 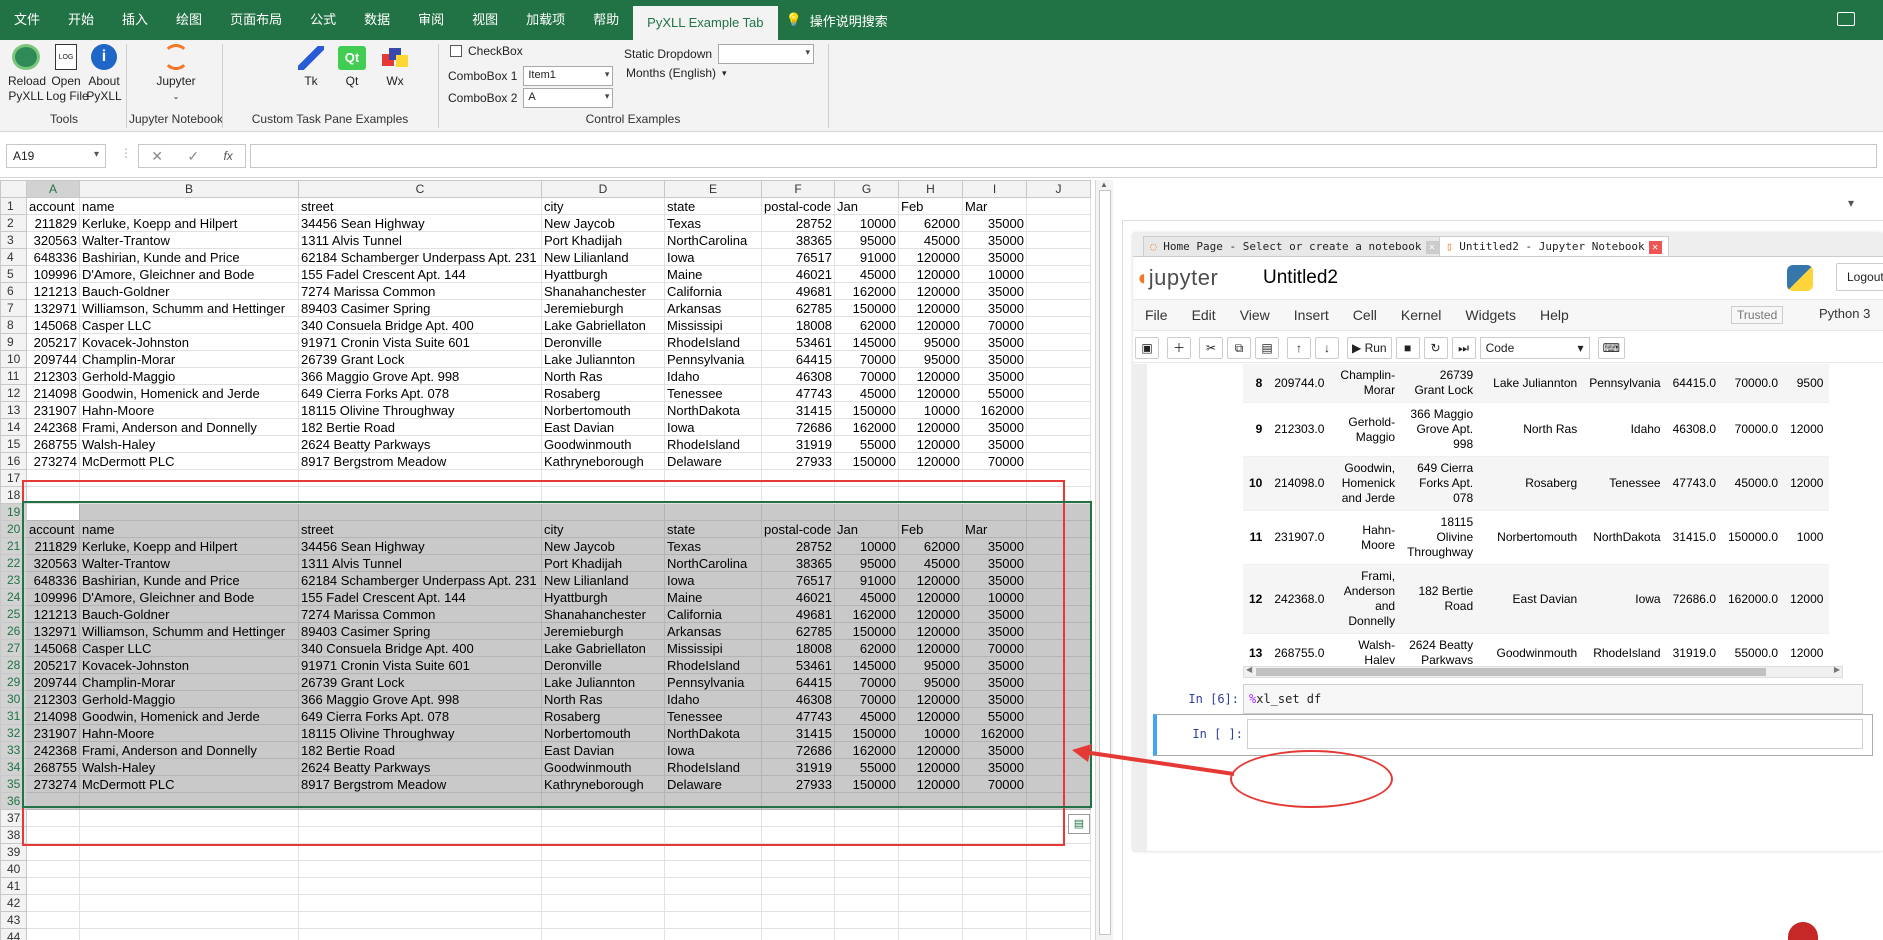 What do you see at coordinates (456, 51) in the screenshot?
I see `checkbox` at bounding box center [456, 51].